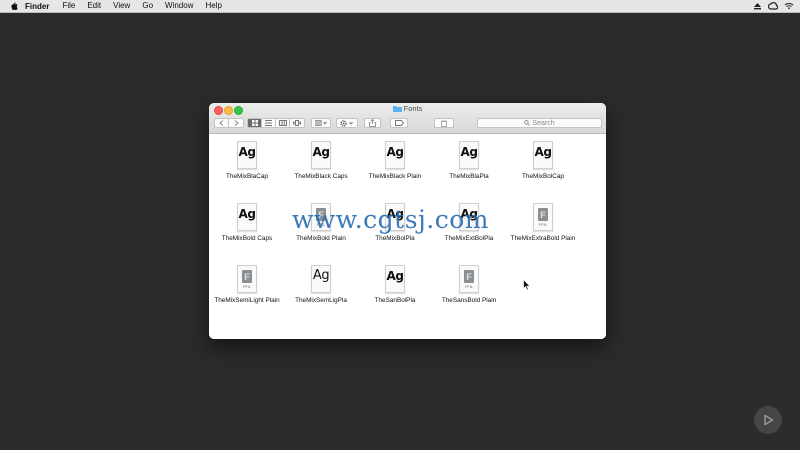 The height and width of the screenshot is (450, 800). I want to click on chevron-left-icon, so click(221, 123).